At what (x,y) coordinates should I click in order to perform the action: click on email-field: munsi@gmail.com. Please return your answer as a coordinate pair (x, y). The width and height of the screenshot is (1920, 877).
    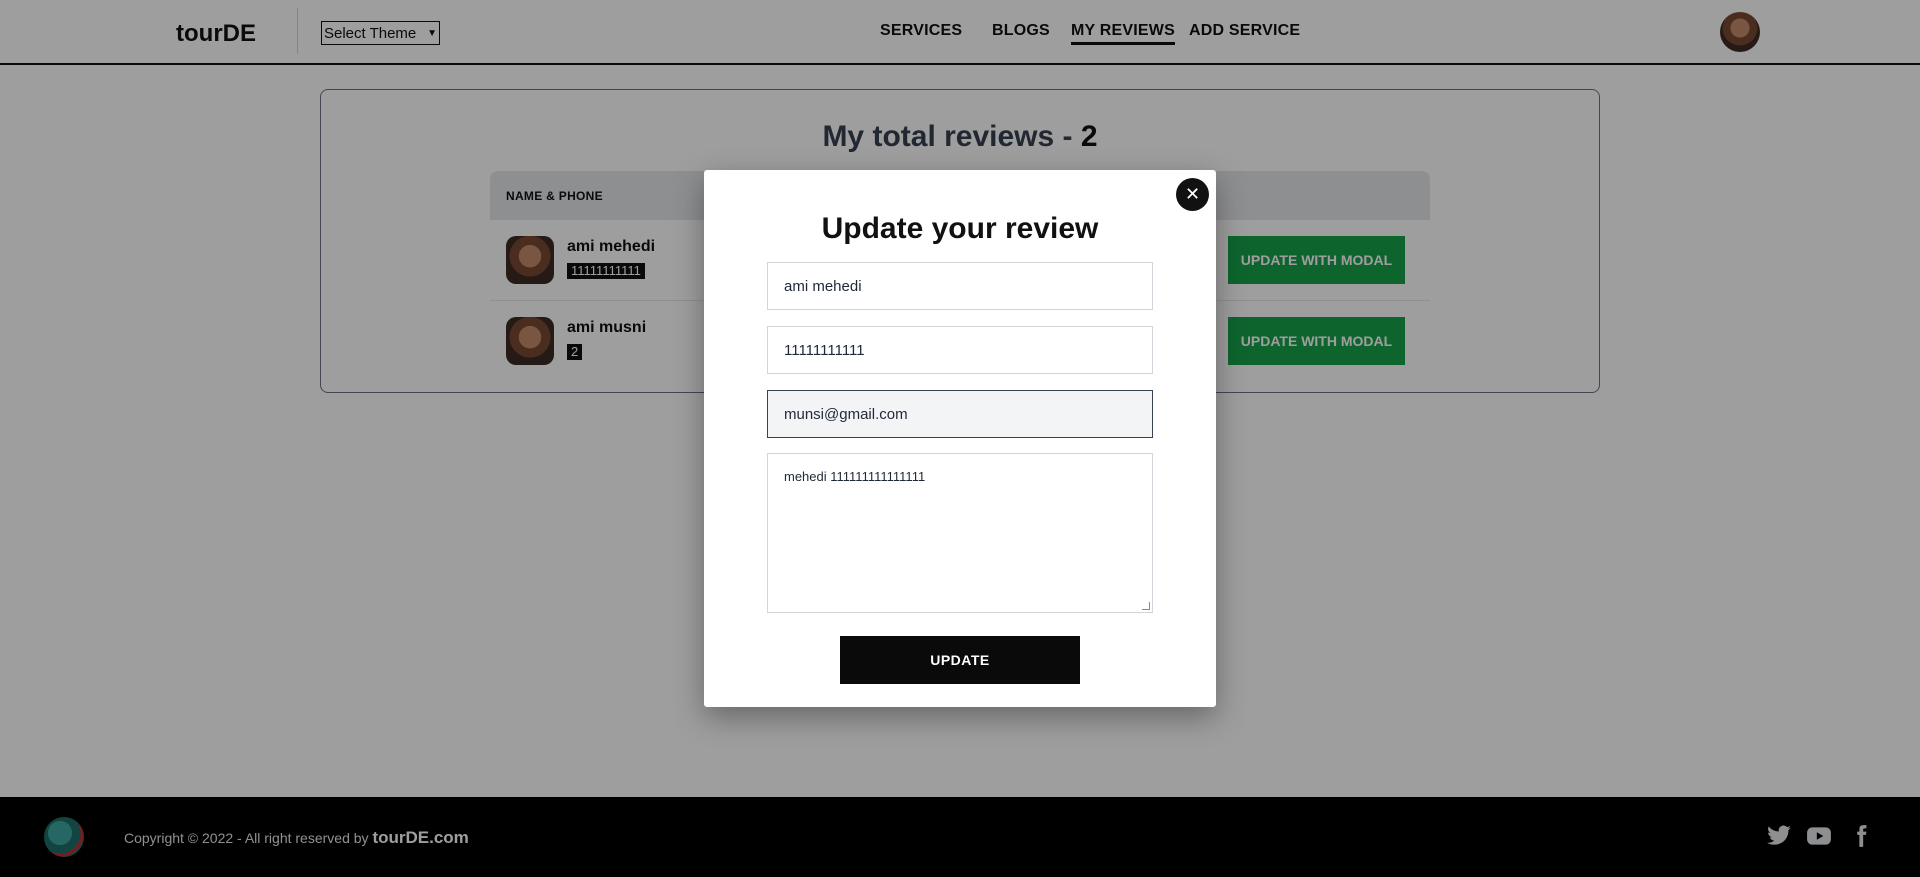
    Looking at the image, I should click on (960, 414).